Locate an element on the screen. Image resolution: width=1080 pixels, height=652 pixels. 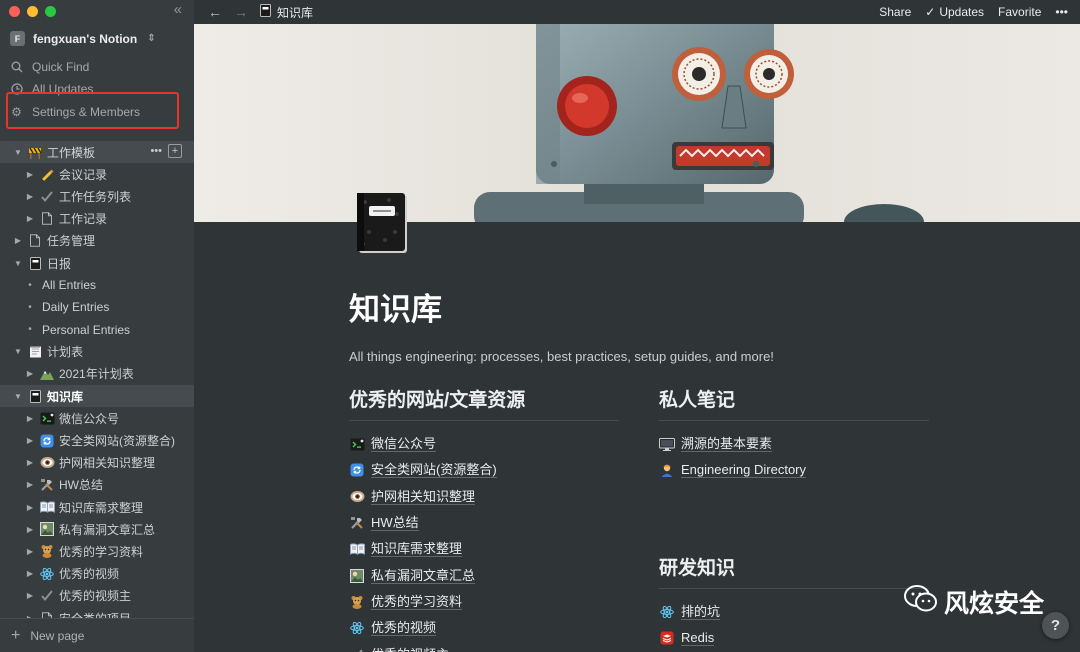
page-link: Engineering Directory is located at coordinates (794, 470).